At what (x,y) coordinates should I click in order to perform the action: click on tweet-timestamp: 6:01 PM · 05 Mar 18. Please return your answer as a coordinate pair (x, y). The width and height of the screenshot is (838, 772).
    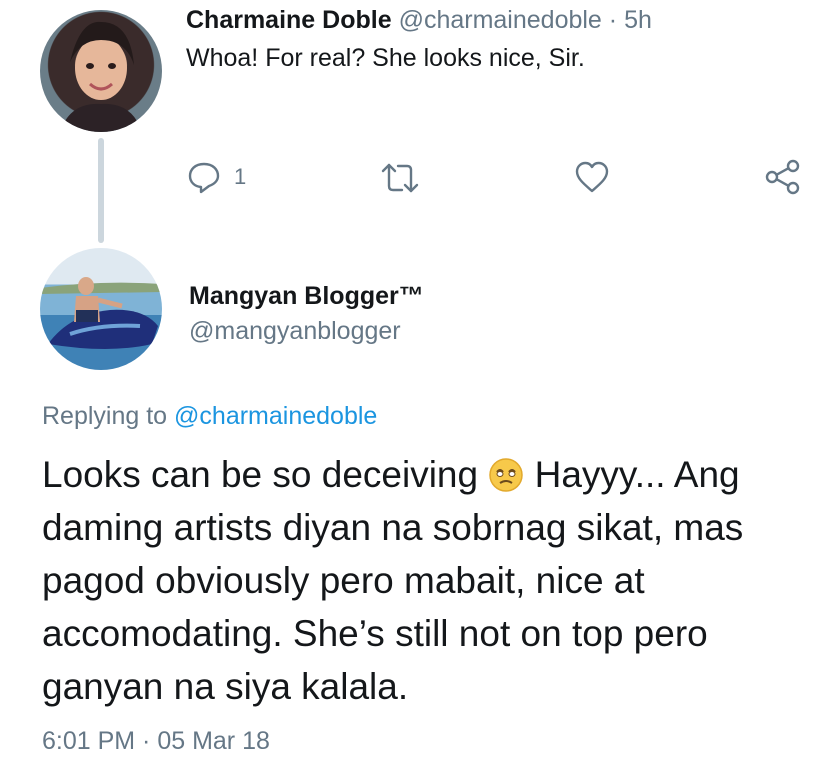
    Looking at the image, I should click on (156, 741).